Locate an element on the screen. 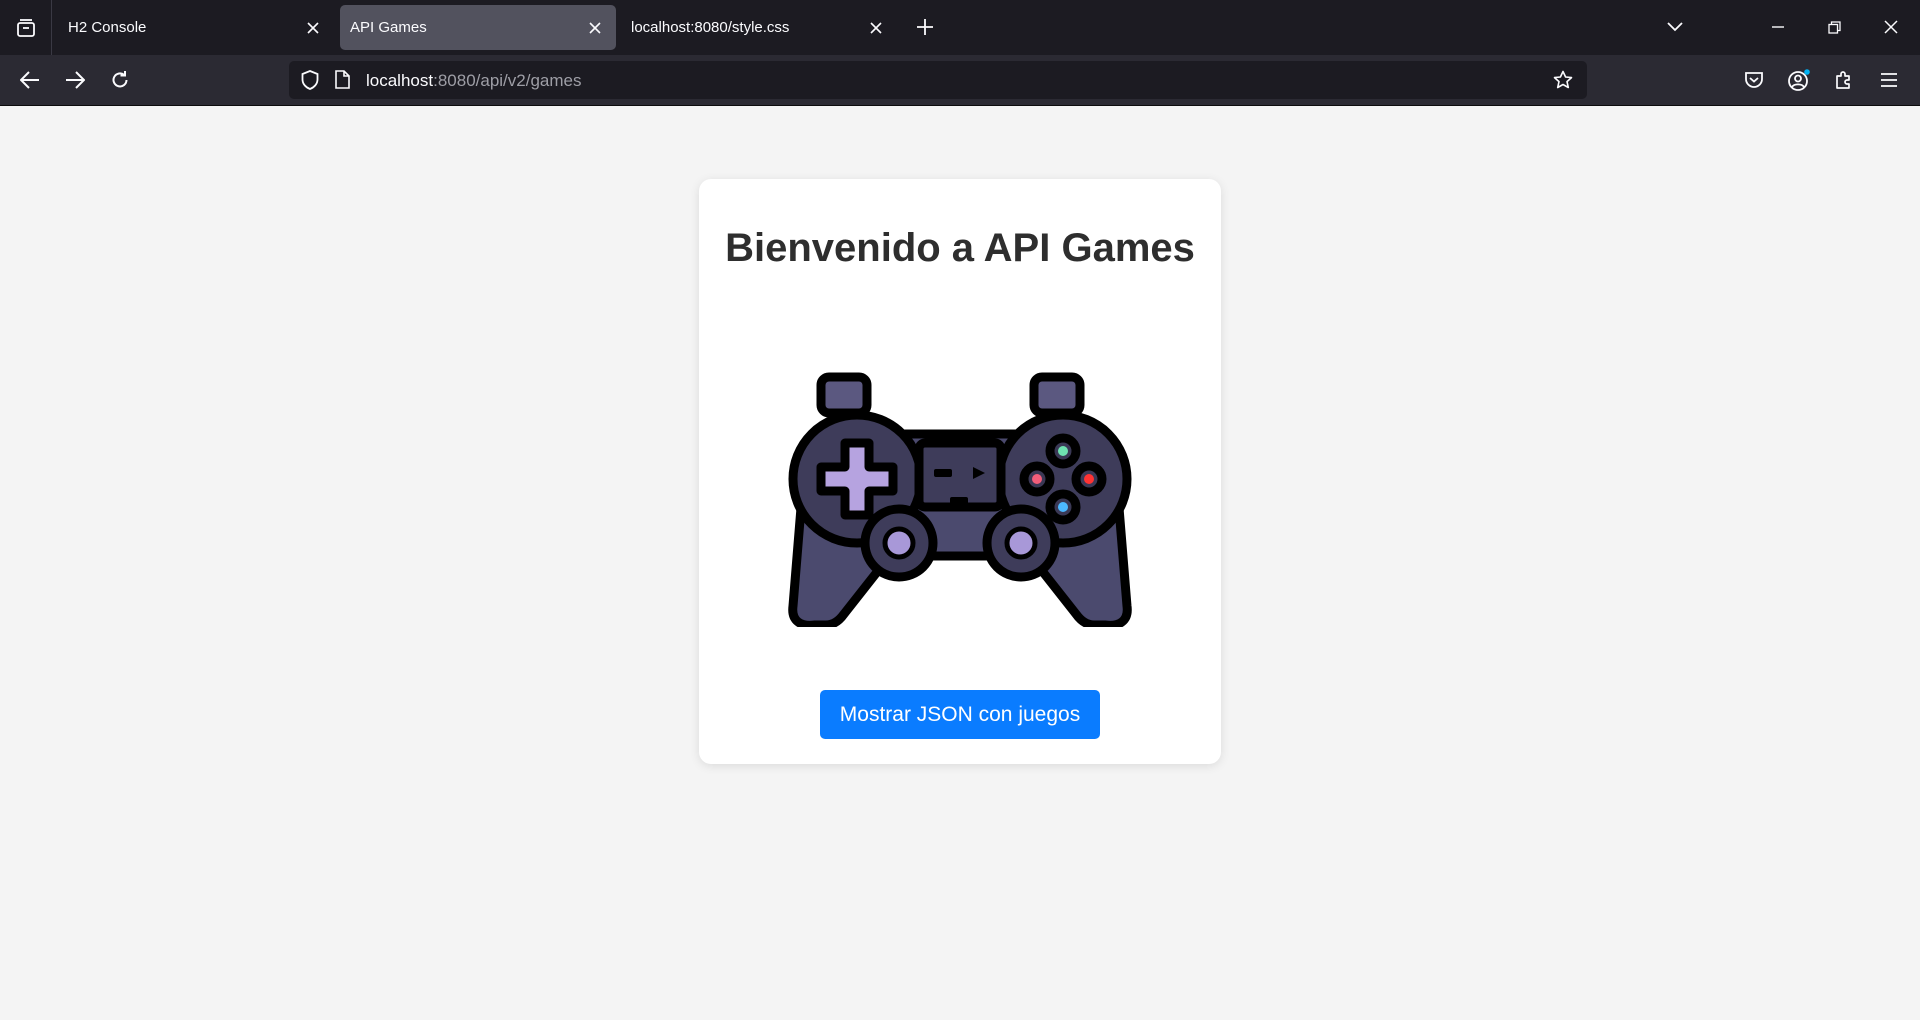 The height and width of the screenshot is (1020, 1920). star-icon is located at coordinates (1563, 80).